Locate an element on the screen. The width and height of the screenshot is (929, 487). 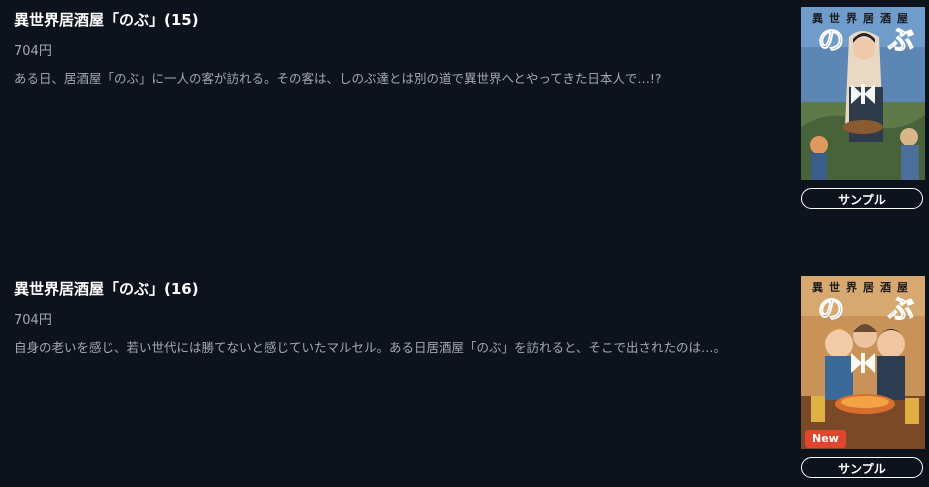
cover-image: 異世界居酒屋 の ぶ is located at coordinates (863, 93).